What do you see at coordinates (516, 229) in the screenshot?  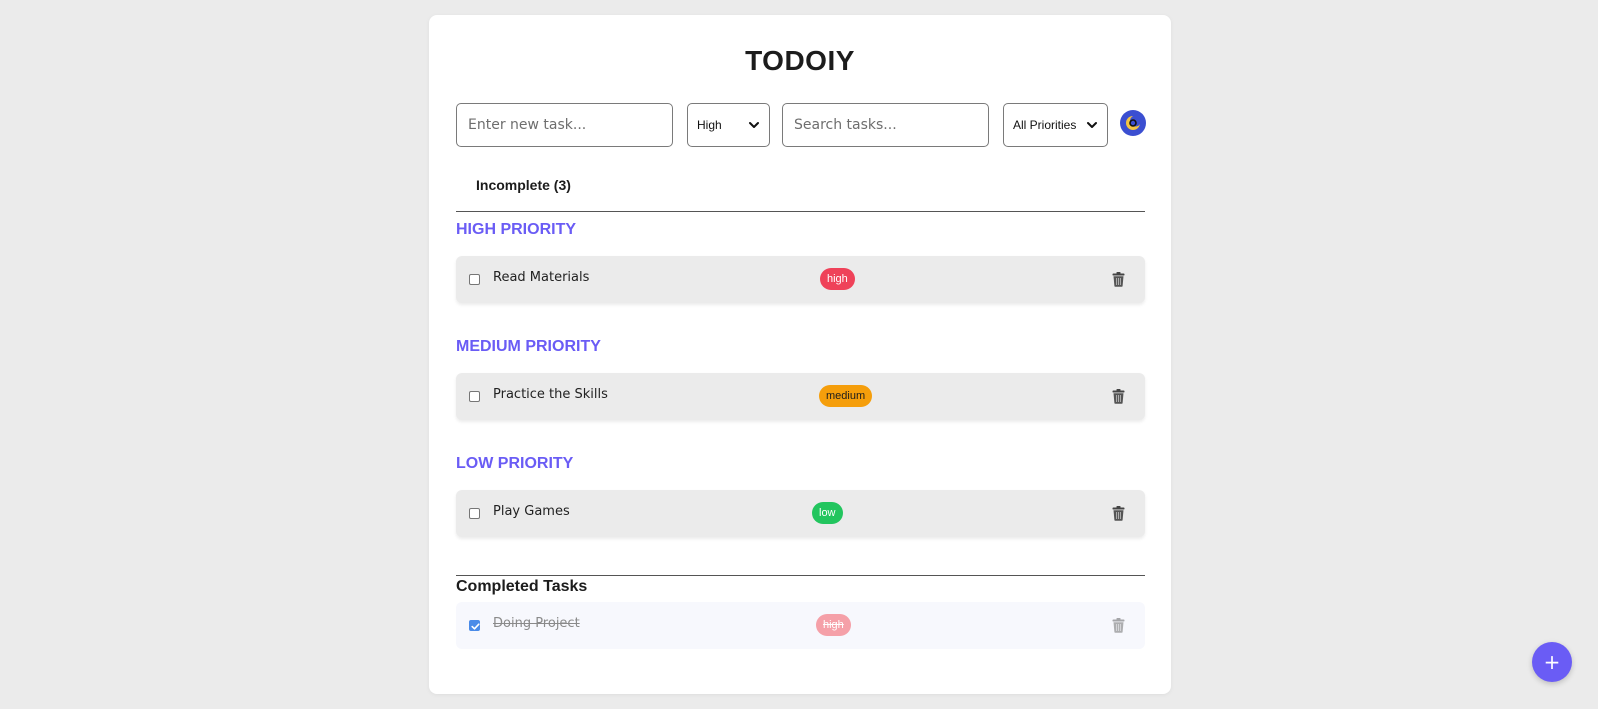 I see `section-heading-high: HIGH PRIORITY` at bounding box center [516, 229].